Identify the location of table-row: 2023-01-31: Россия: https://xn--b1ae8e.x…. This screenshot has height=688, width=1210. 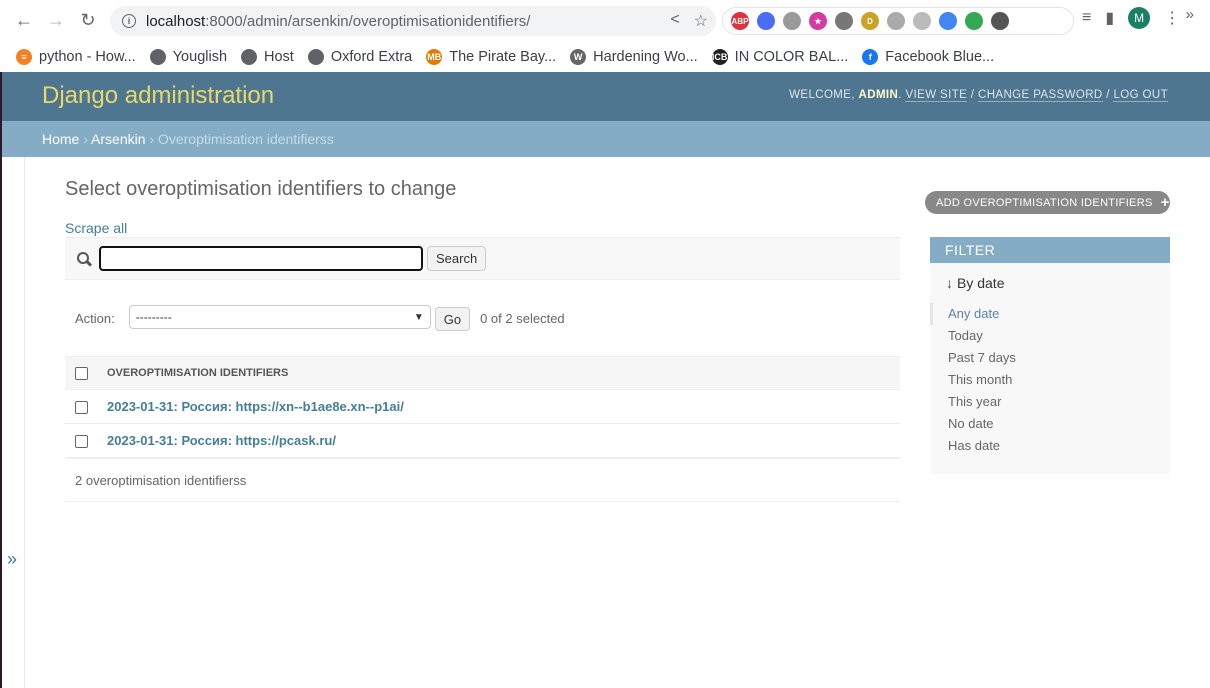
(482, 406).